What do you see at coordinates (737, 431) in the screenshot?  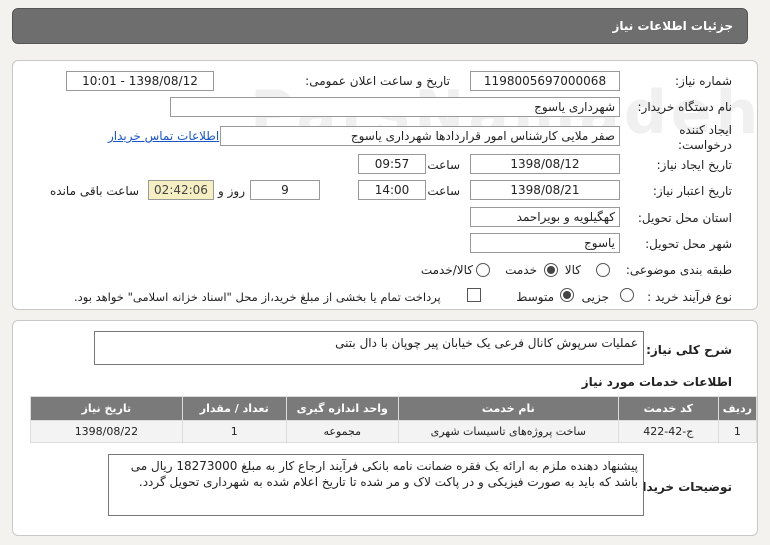 I see `cell-row-number: 1` at bounding box center [737, 431].